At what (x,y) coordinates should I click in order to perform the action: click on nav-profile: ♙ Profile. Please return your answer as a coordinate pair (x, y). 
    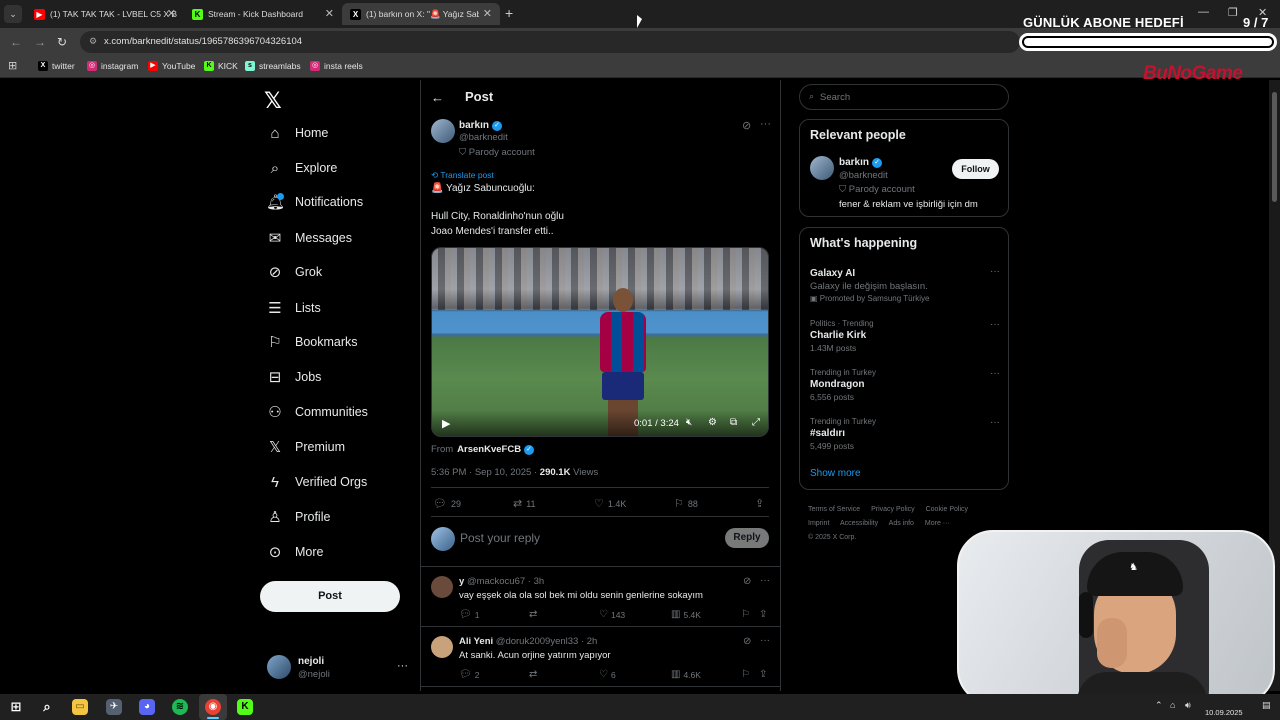
    Looking at the image, I should click on (298, 517).